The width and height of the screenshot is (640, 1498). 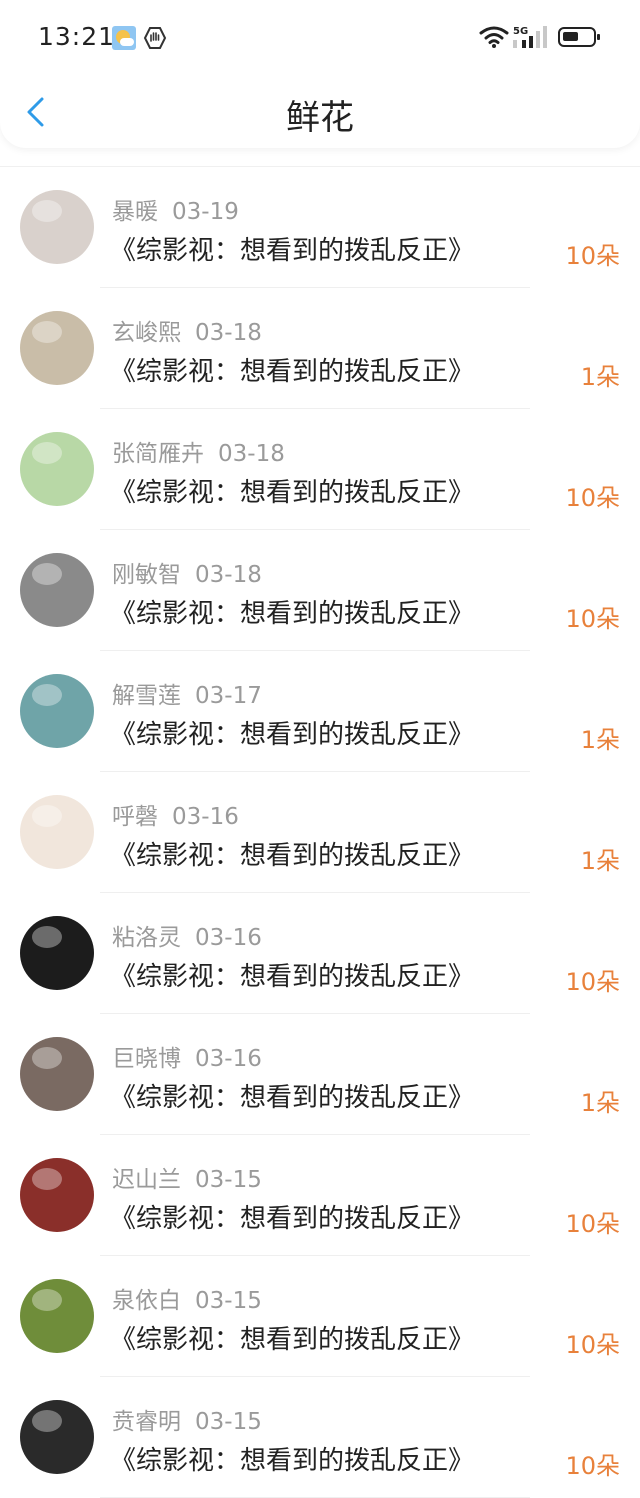 What do you see at coordinates (158, 454) in the screenshot?
I see `sender-name: 张简雁卉` at bounding box center [158, 454].